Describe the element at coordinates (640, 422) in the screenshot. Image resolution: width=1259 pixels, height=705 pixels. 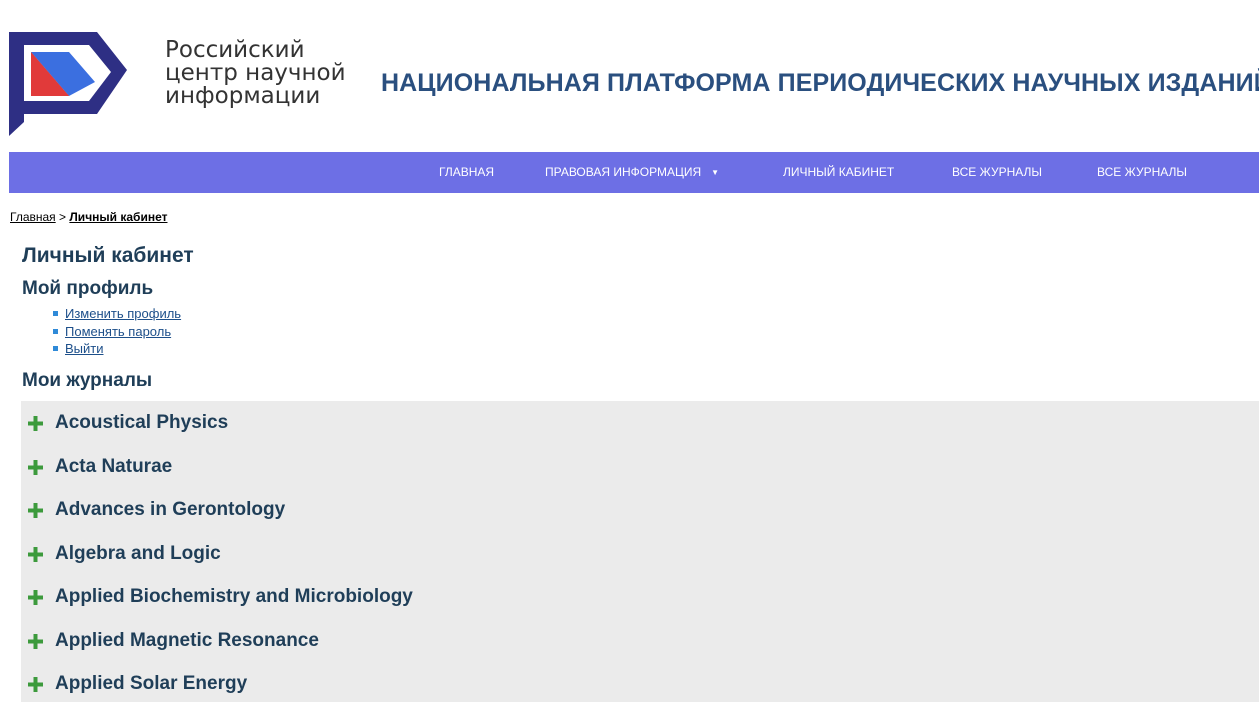
I see `journal-item: Acoustical Physics` at that location.